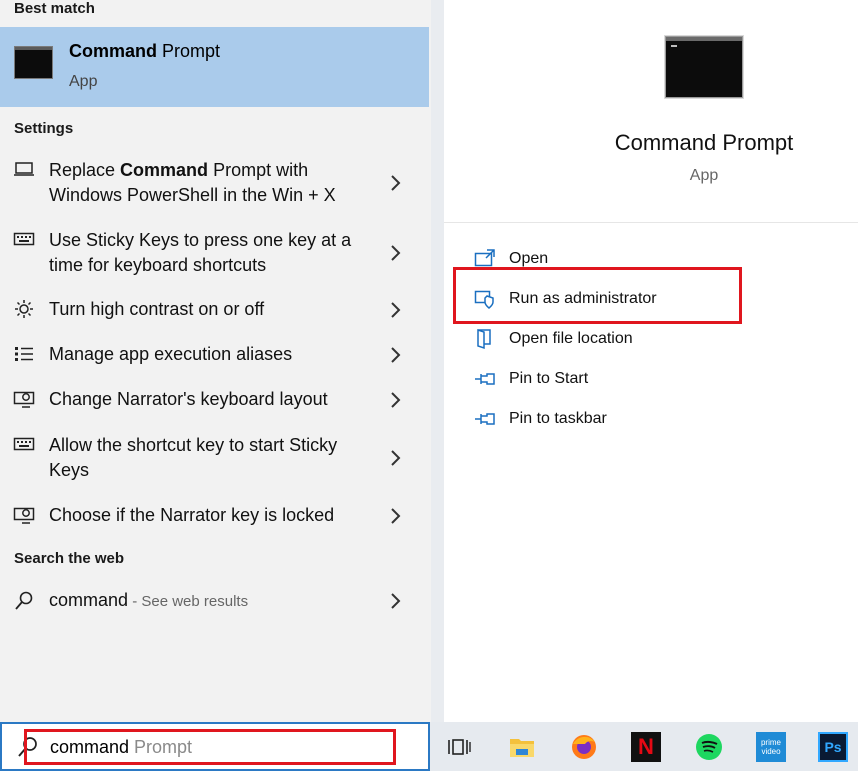 This screenshot has width=858, height=771. I want to click on settings-item-high-contrast: Turn high contrast on or off, so click(214, 311).